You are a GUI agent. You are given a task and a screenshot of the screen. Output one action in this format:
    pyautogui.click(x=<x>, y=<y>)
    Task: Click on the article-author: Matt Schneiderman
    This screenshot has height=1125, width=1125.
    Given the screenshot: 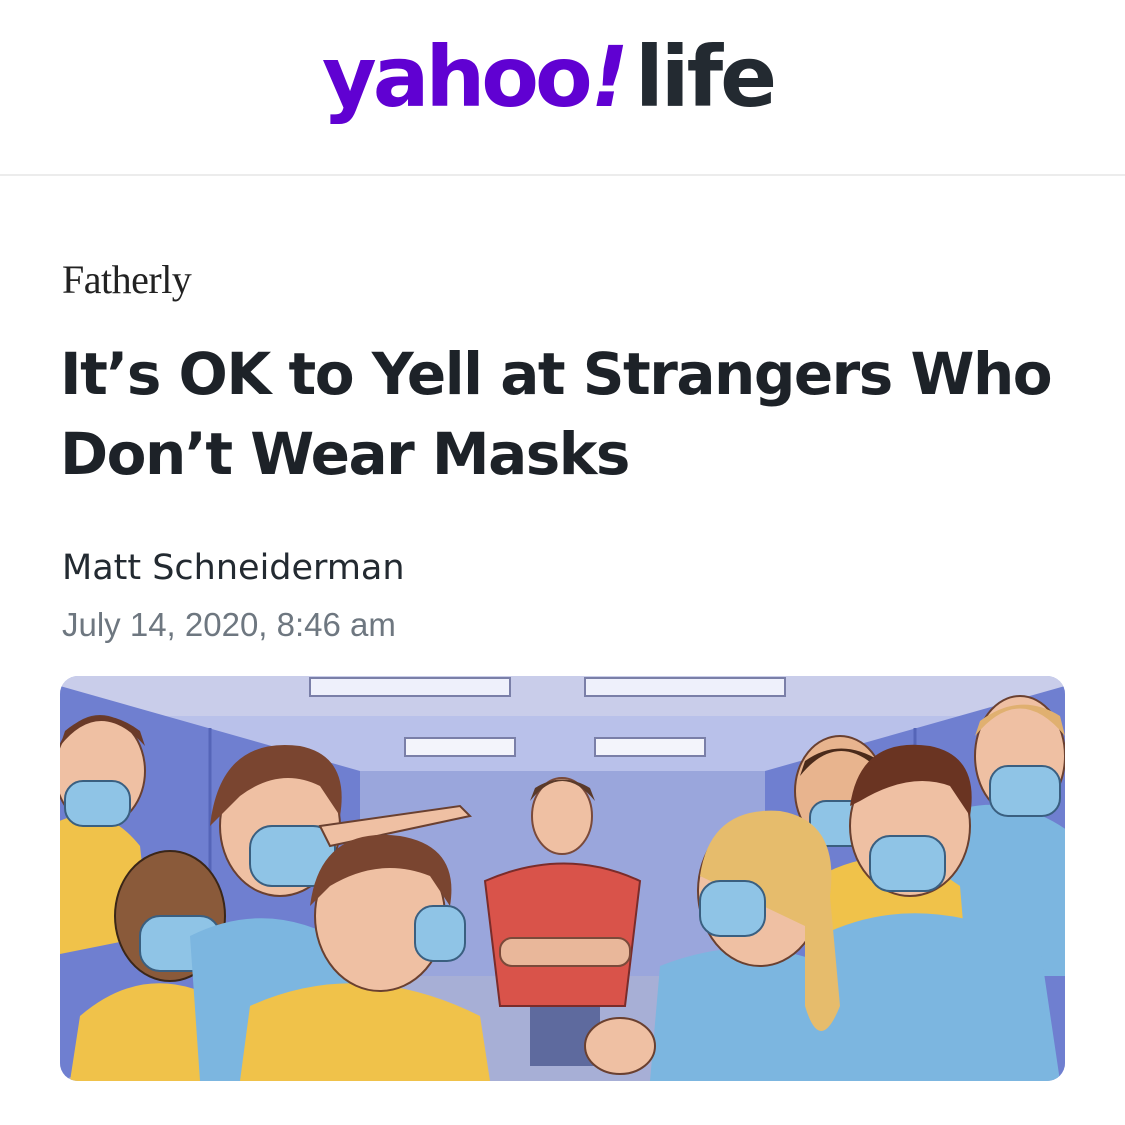 What is the action you would take?
    pyautogui.click(x=233, y=568)
    